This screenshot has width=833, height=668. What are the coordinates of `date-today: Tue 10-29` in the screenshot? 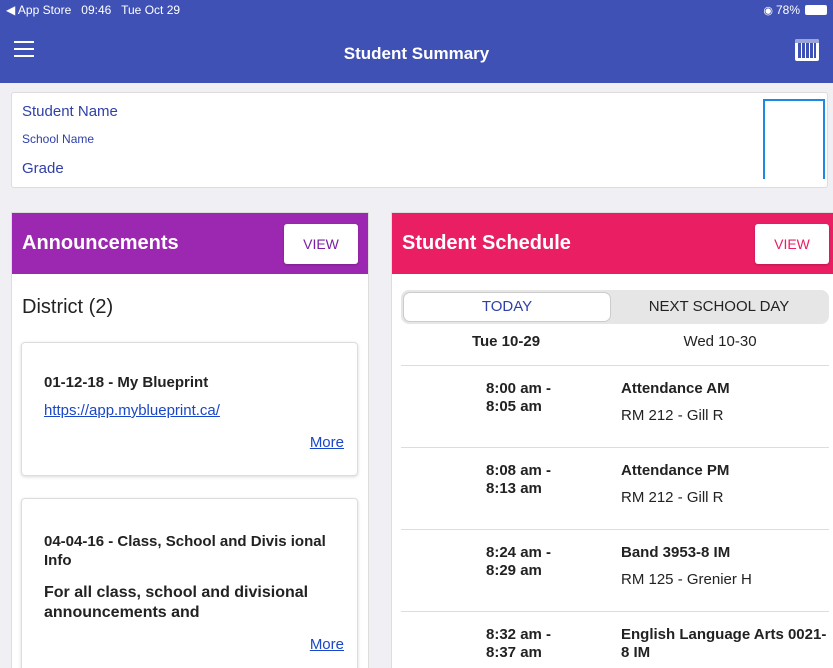 It's located at (506, 341).